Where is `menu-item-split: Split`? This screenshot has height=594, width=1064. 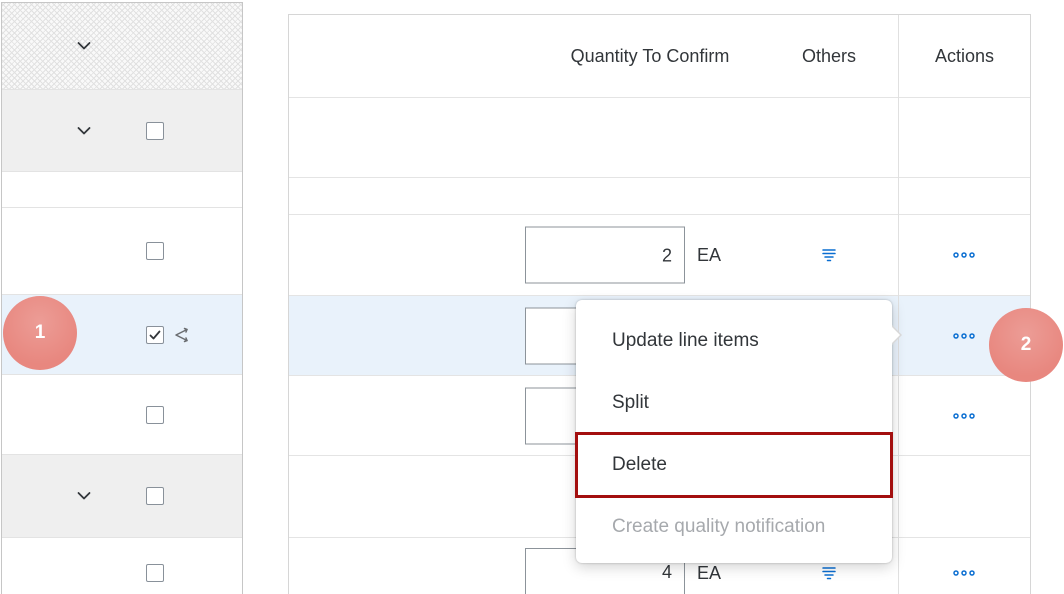
menu-item-split: Split is located at coordinates (734, 403).